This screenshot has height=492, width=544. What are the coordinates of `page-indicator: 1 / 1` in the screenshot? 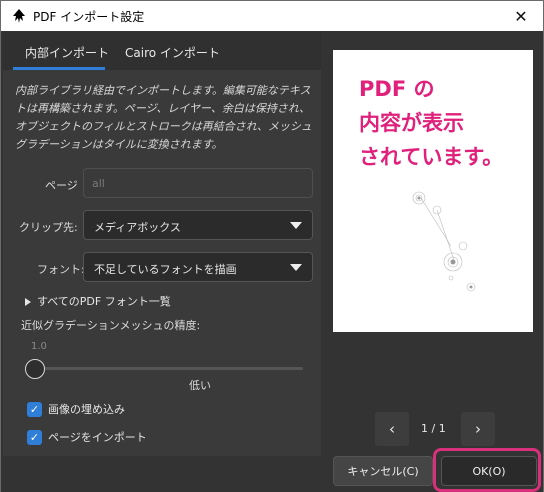 It's located at (433, 428).